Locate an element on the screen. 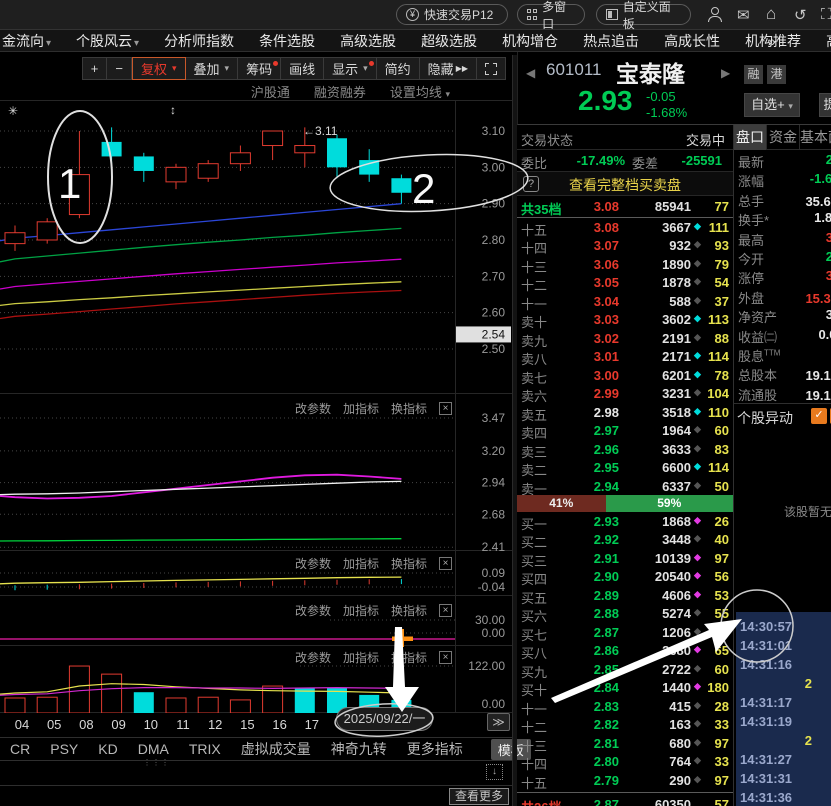 The width and height of the screenshot is (831, 806). menu-more: » is located at coordinates (772, 41).